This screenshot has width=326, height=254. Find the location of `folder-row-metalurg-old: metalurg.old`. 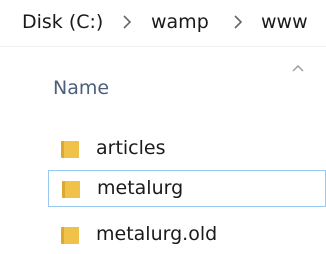

folder-row-metalurg-old: metalurg.old is located at coordinates (187, 235).